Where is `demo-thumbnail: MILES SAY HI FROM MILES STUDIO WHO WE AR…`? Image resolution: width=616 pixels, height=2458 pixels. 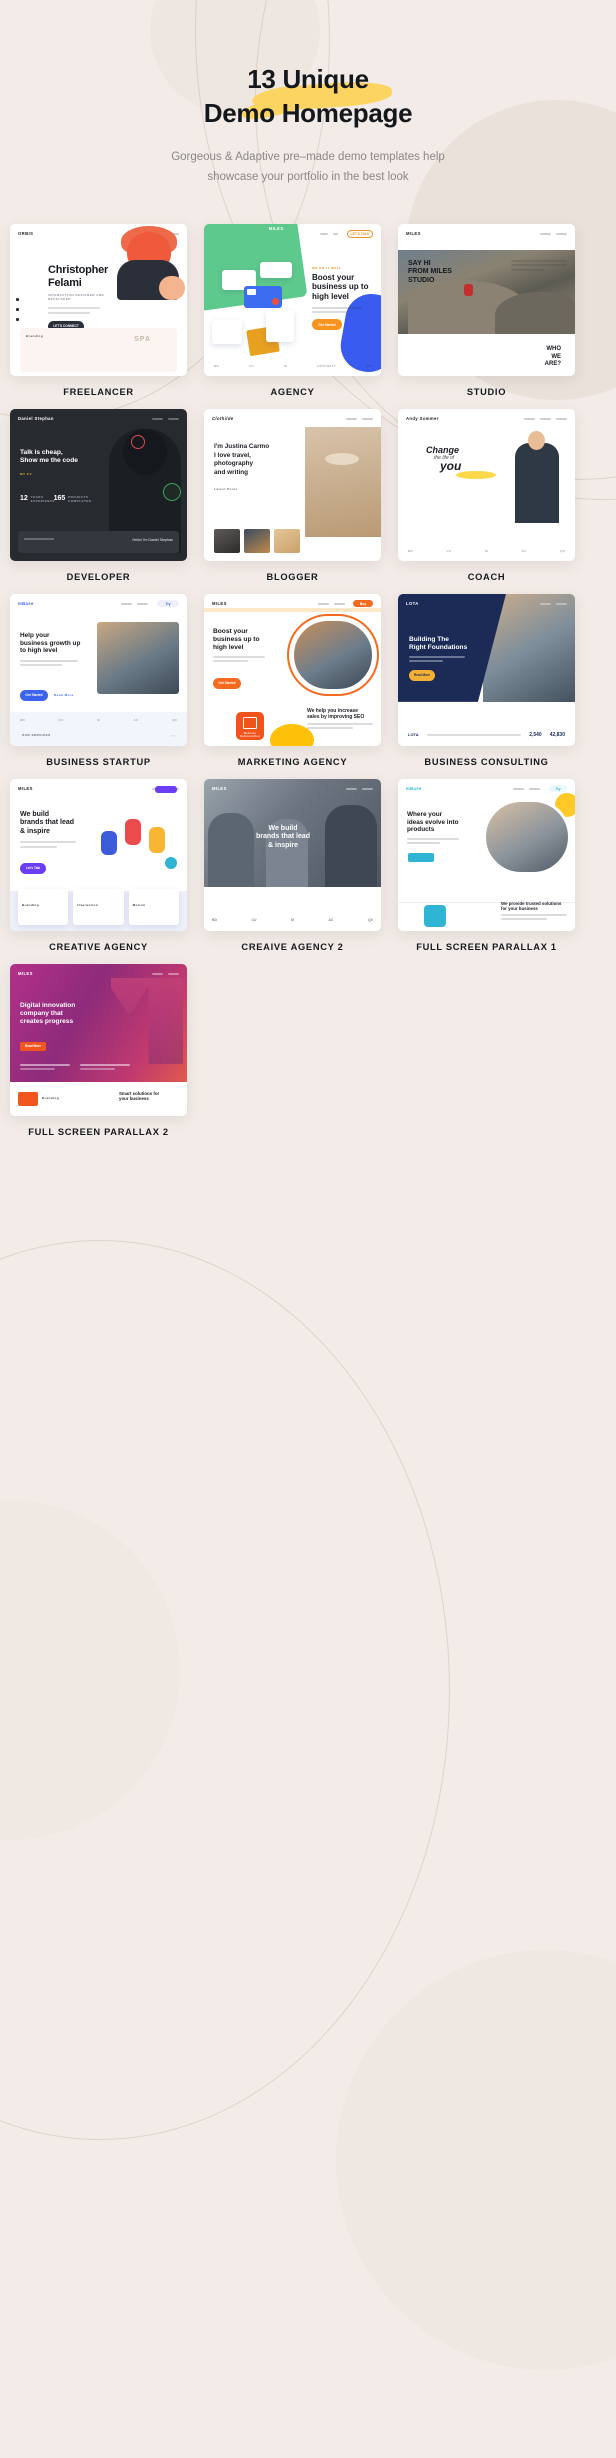
demo-thumbnail: MILES SAY HI FROM MILES STUDIO WHO WE AR… is located at coordinates (486, 299).